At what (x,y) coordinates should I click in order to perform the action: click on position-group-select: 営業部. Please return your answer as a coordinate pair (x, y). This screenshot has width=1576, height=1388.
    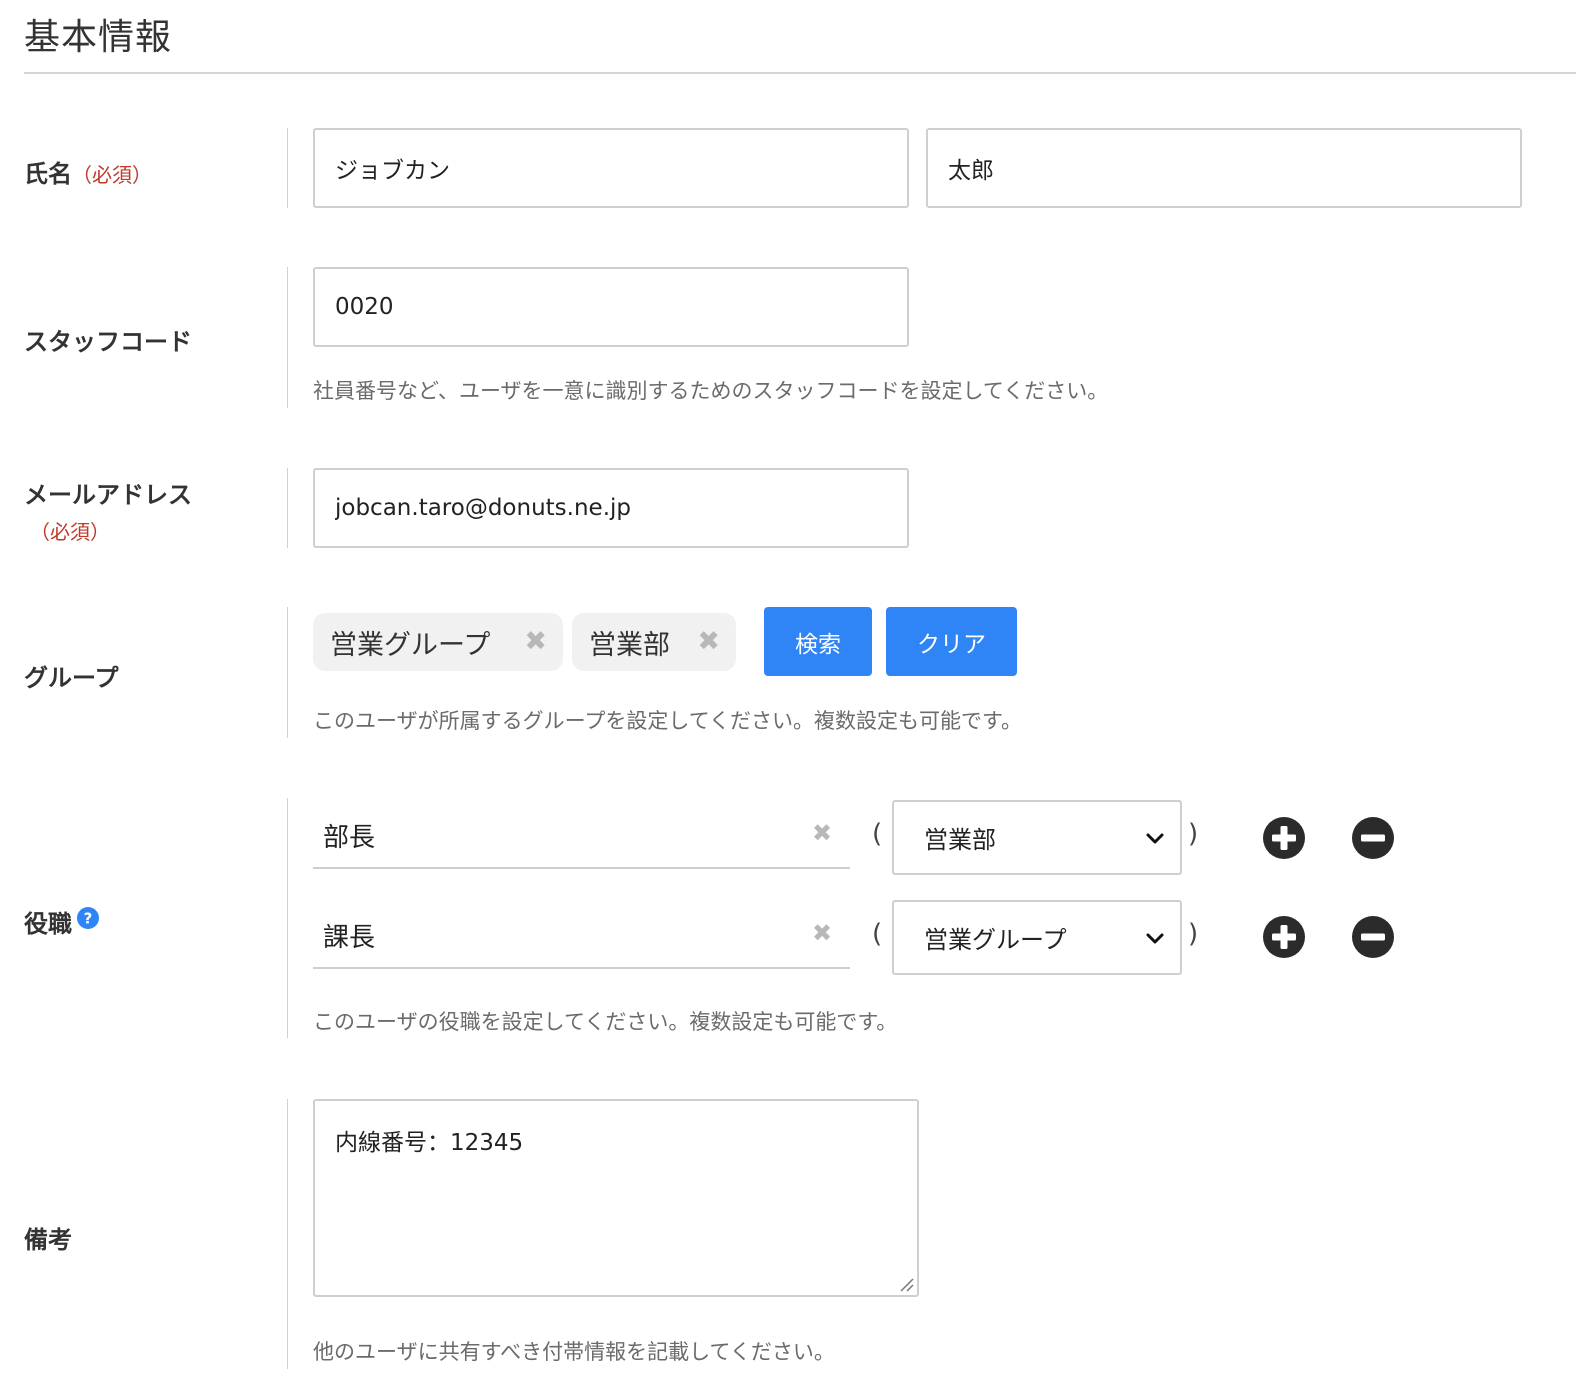
    Looking at the image, I should click on (1037, 837).